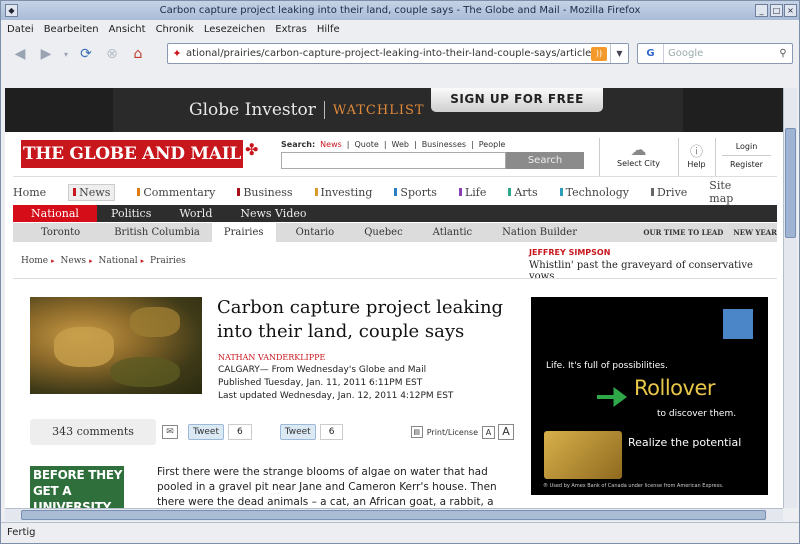  Describe the element at coordinates (492, 144) in the screenshot. I see `search-option-people: People` at that location.